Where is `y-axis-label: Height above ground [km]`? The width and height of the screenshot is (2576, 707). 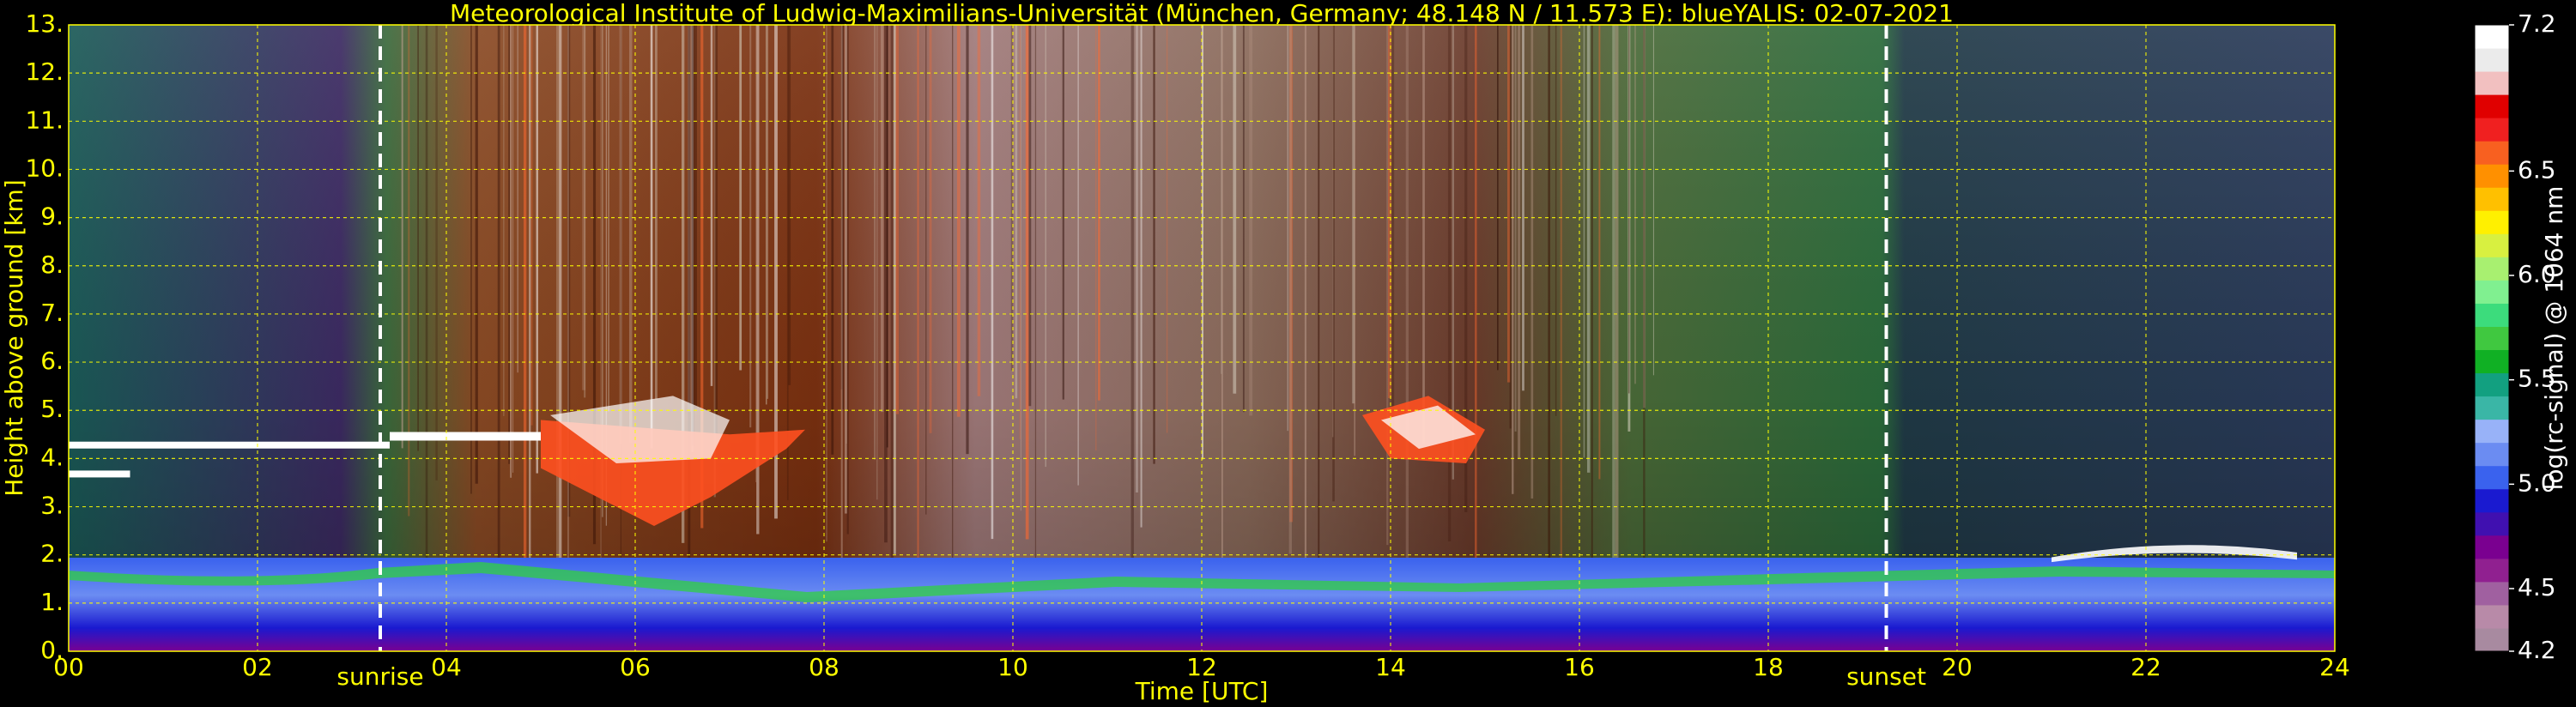 y-axis-label: Height above ground [km] is located at coordinates (14, 338).